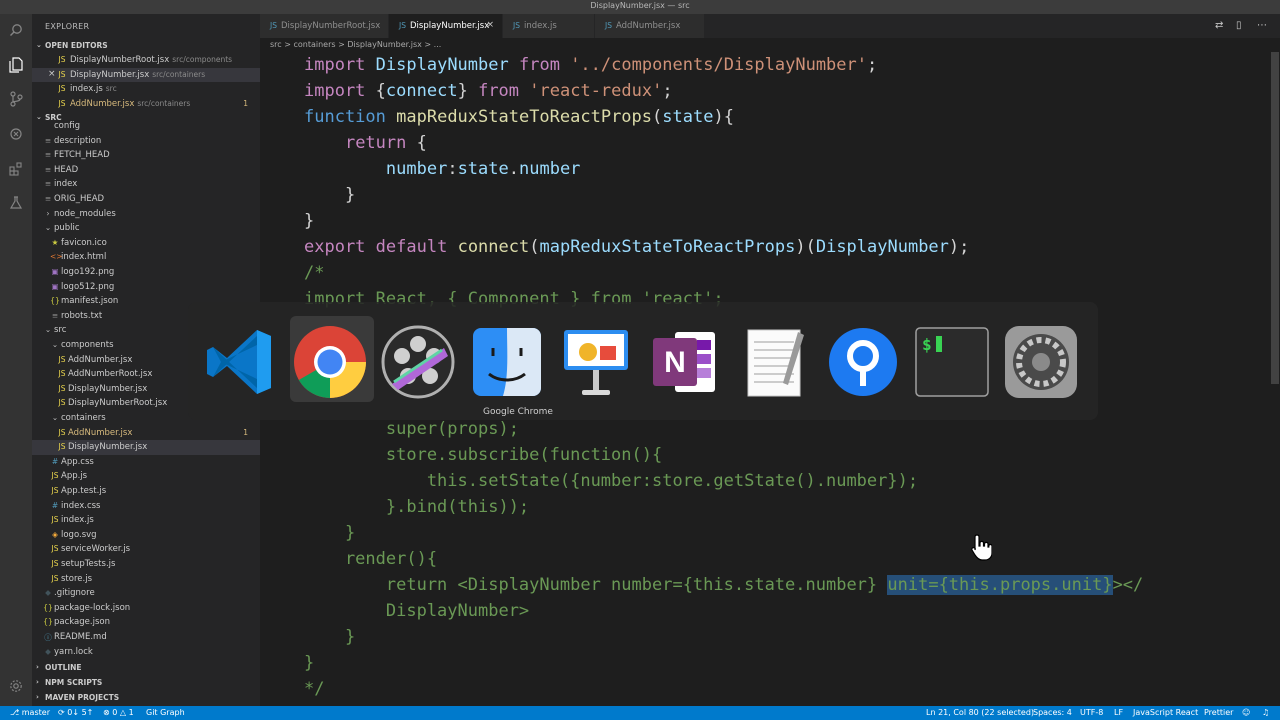 The image size is (1280, 720). Describe the element at coordinates (146, 170) in the screenshot. I see `file-item: ≡ HEAD` at that location.